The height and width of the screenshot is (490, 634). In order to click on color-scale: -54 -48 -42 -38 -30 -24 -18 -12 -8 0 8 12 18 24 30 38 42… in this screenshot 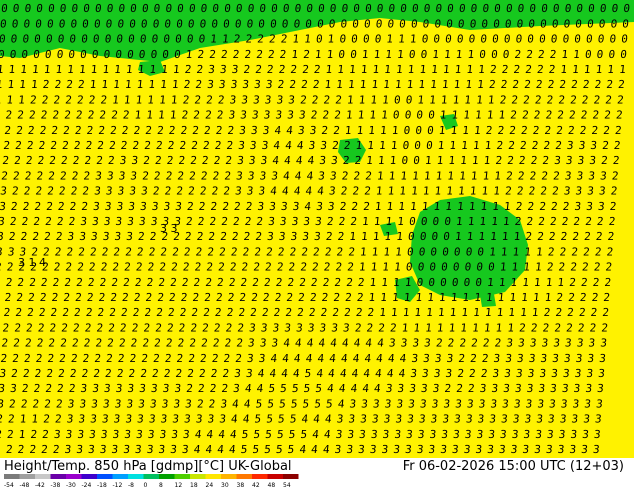, I will do `click(151, 481)`.